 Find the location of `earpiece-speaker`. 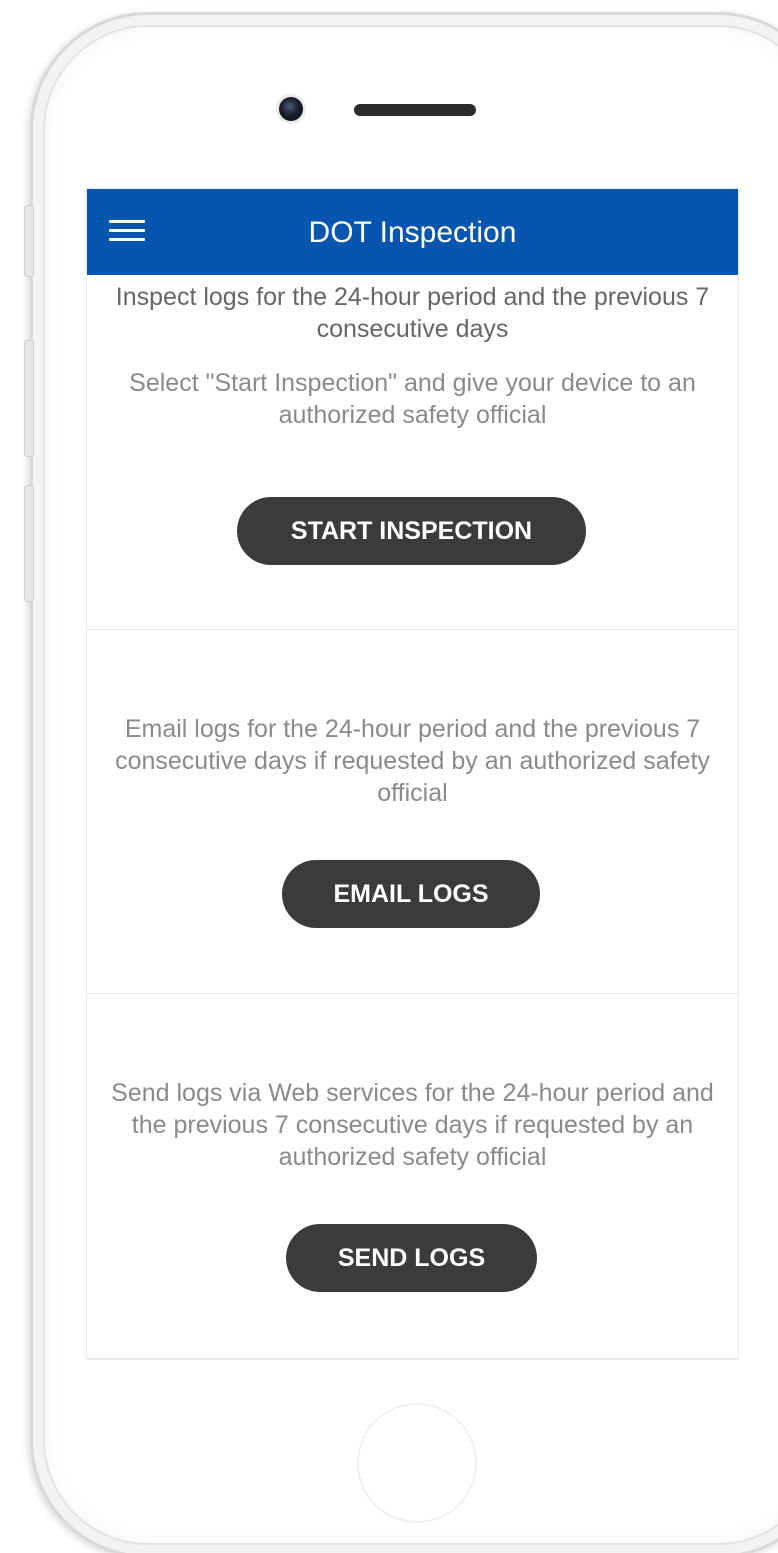

earpiece-speaker is located at coordinates (415, 110).